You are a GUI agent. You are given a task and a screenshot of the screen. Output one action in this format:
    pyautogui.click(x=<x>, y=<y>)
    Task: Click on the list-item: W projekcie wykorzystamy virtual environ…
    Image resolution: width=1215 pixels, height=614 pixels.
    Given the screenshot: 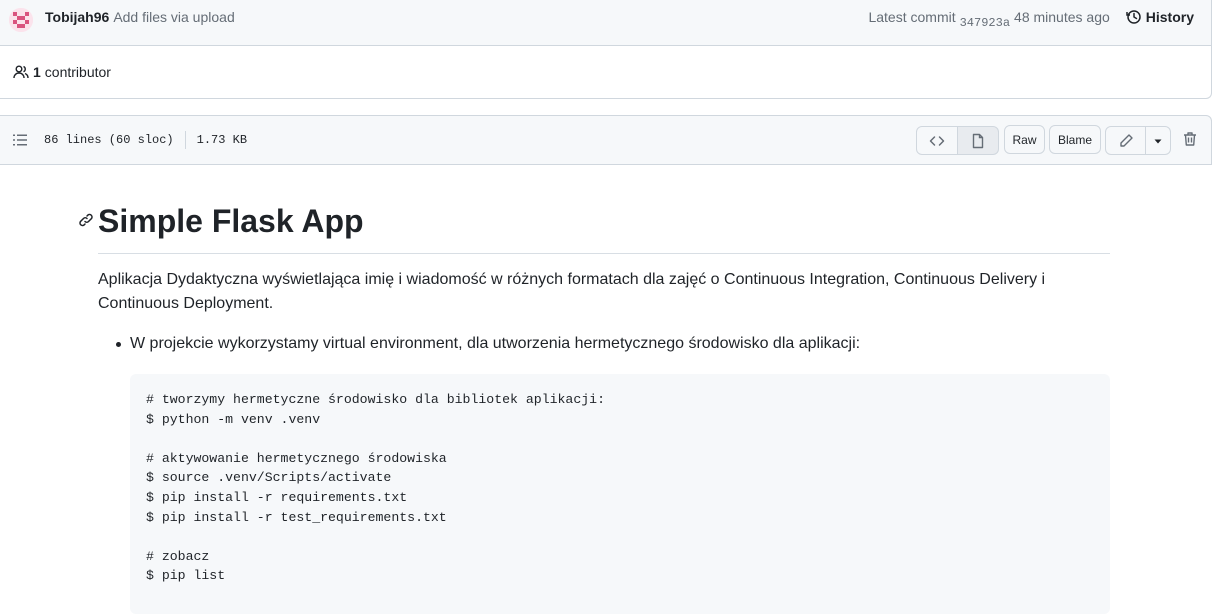 What is the action you would take?
    pyautogui.click(x=613, y=344)
    